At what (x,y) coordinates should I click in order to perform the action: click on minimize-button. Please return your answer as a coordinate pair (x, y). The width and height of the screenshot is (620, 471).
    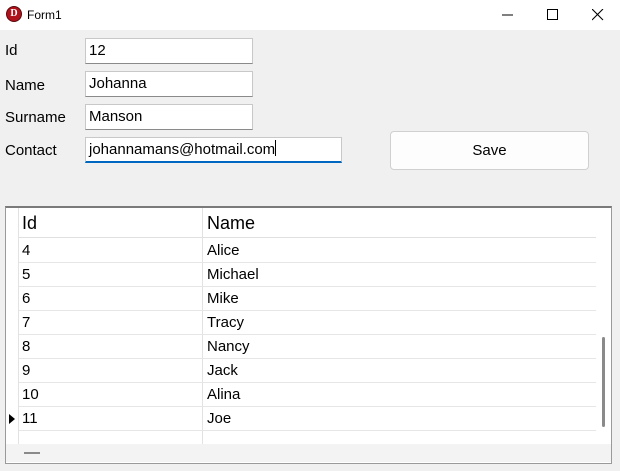
    Looking at the image, I should click on (508, 15).